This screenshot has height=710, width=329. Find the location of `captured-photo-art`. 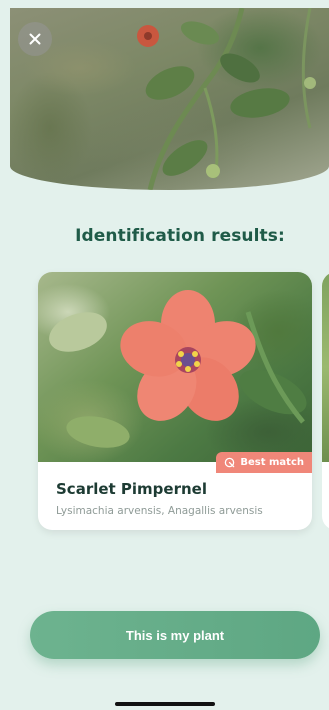

captured-photo-art is located at coordinates (226, 99).